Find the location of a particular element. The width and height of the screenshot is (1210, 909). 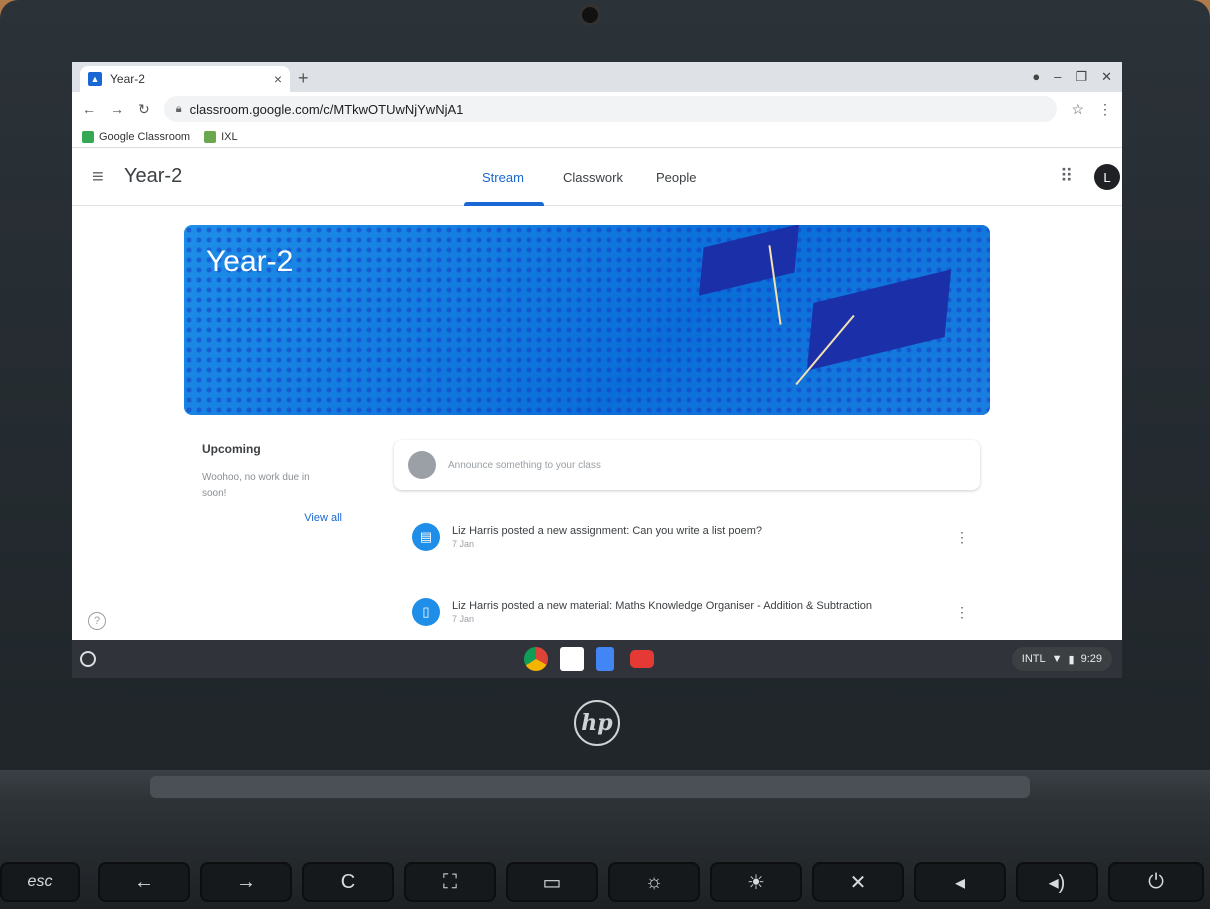

classroom-favicon-icon: ▲ is located at coordinates (95, 79).